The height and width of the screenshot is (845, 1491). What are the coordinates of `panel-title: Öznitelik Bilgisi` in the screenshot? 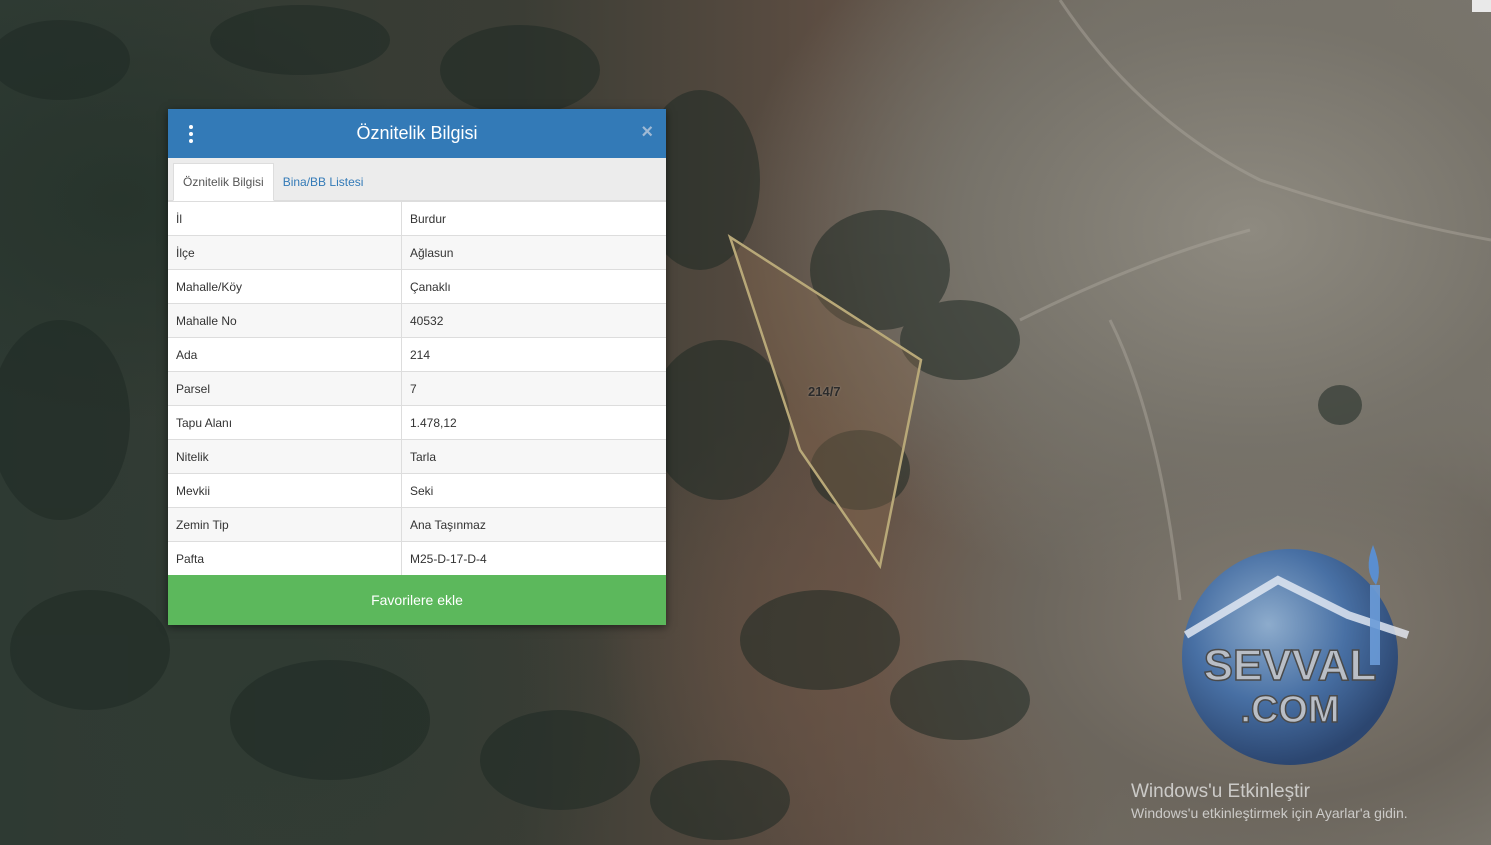 It's located at (417, 133).